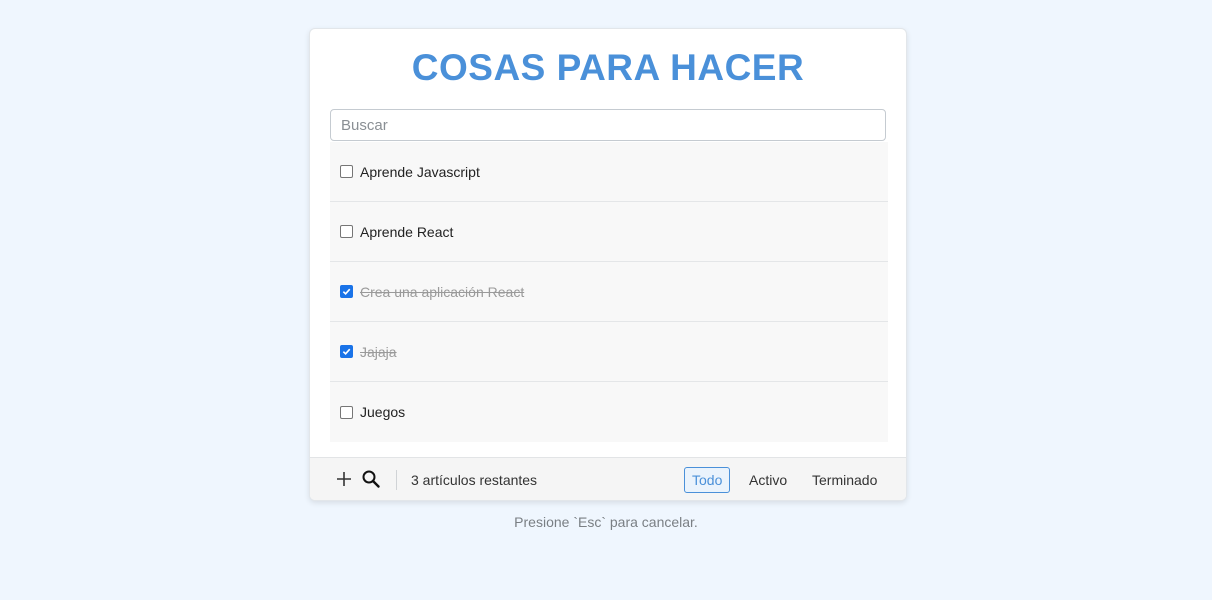 This screenshot has width=1212, height=600. I want to click on todo-item: Crea una aplicación React, so click(609, 292).